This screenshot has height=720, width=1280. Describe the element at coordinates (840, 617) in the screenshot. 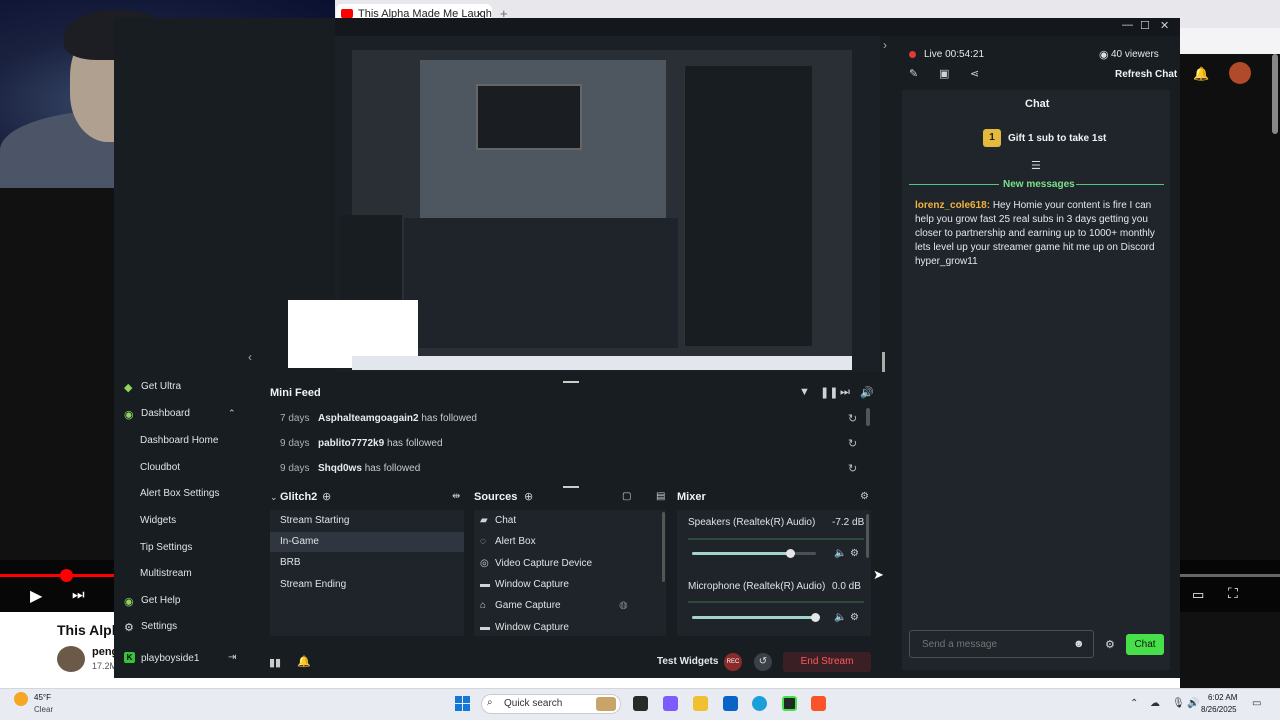

I see `mic-mute-icon: 🔈` at that location.